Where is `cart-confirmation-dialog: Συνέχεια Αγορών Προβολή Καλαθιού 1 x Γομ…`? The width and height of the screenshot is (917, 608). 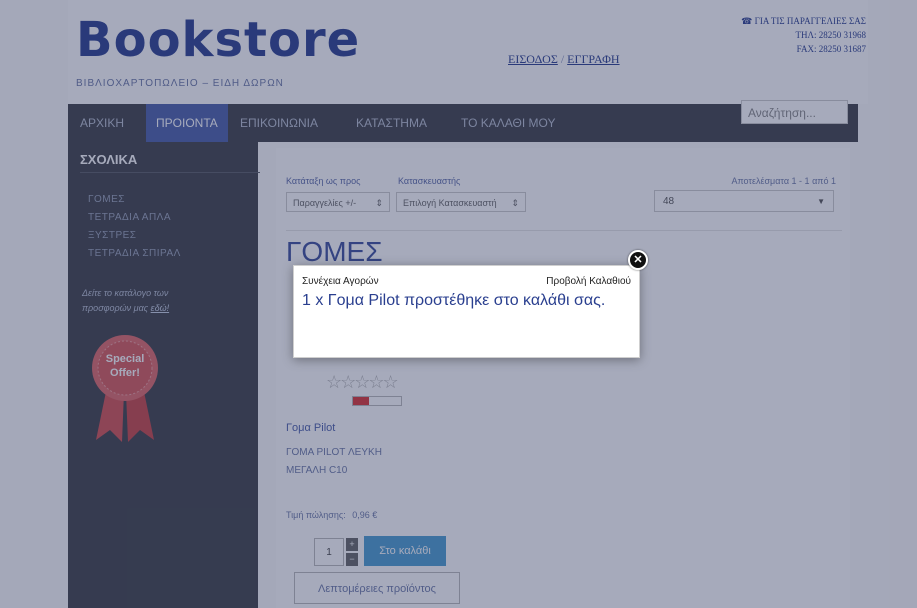
cart-confirmation-dialog: Συνέχεια Αγορών Προβολή Καλαθιού 1 x Γομ… is located at coordinates (466, 311).